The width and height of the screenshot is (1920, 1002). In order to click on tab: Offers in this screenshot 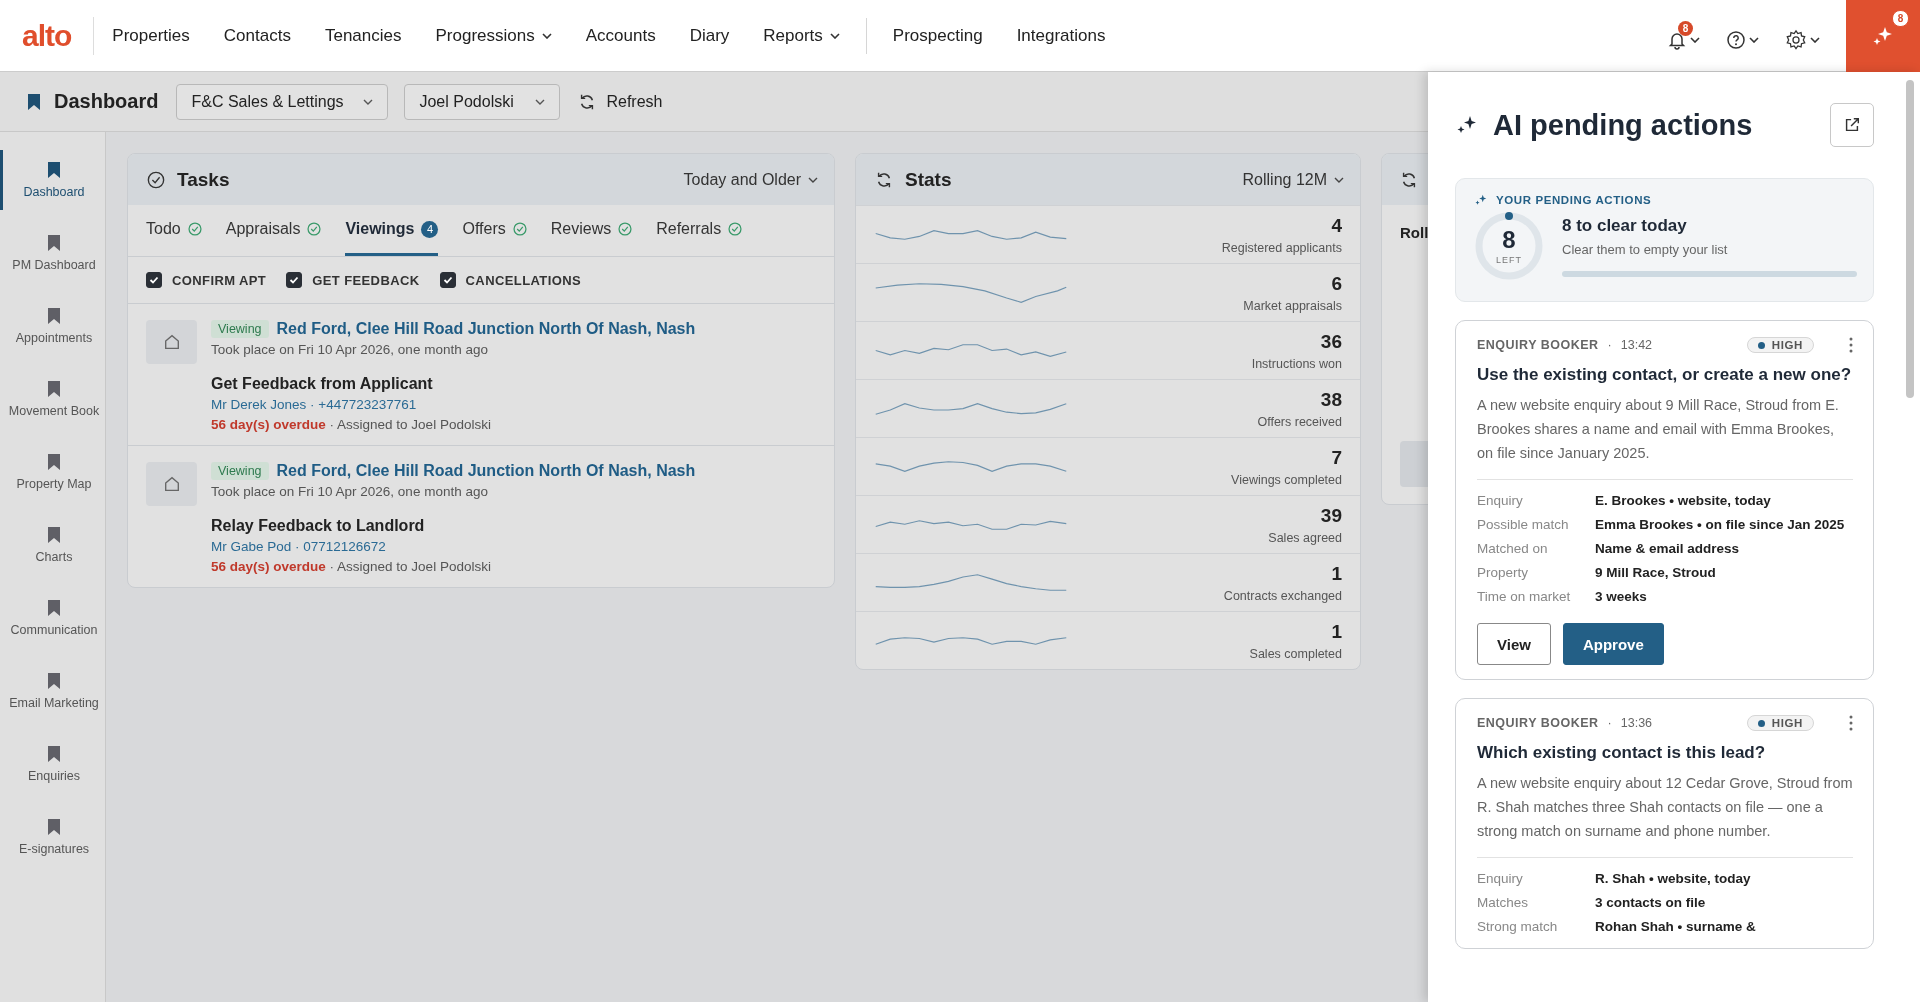, I will do `click(494, 230)`.